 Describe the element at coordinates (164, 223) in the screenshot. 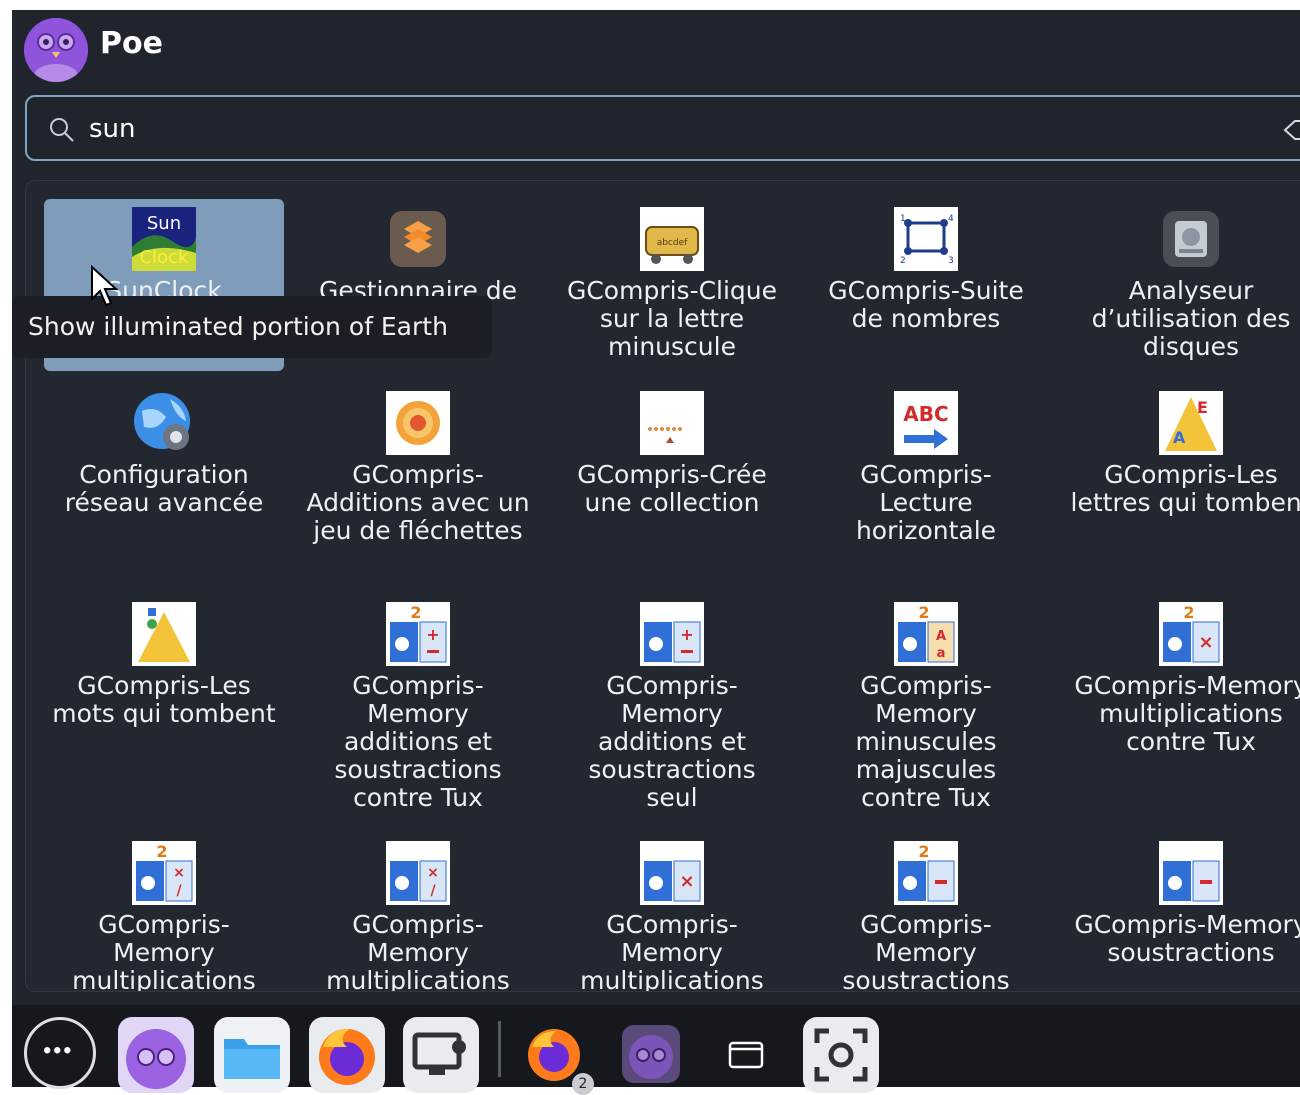

I see `svg-text: Sun` at that location.